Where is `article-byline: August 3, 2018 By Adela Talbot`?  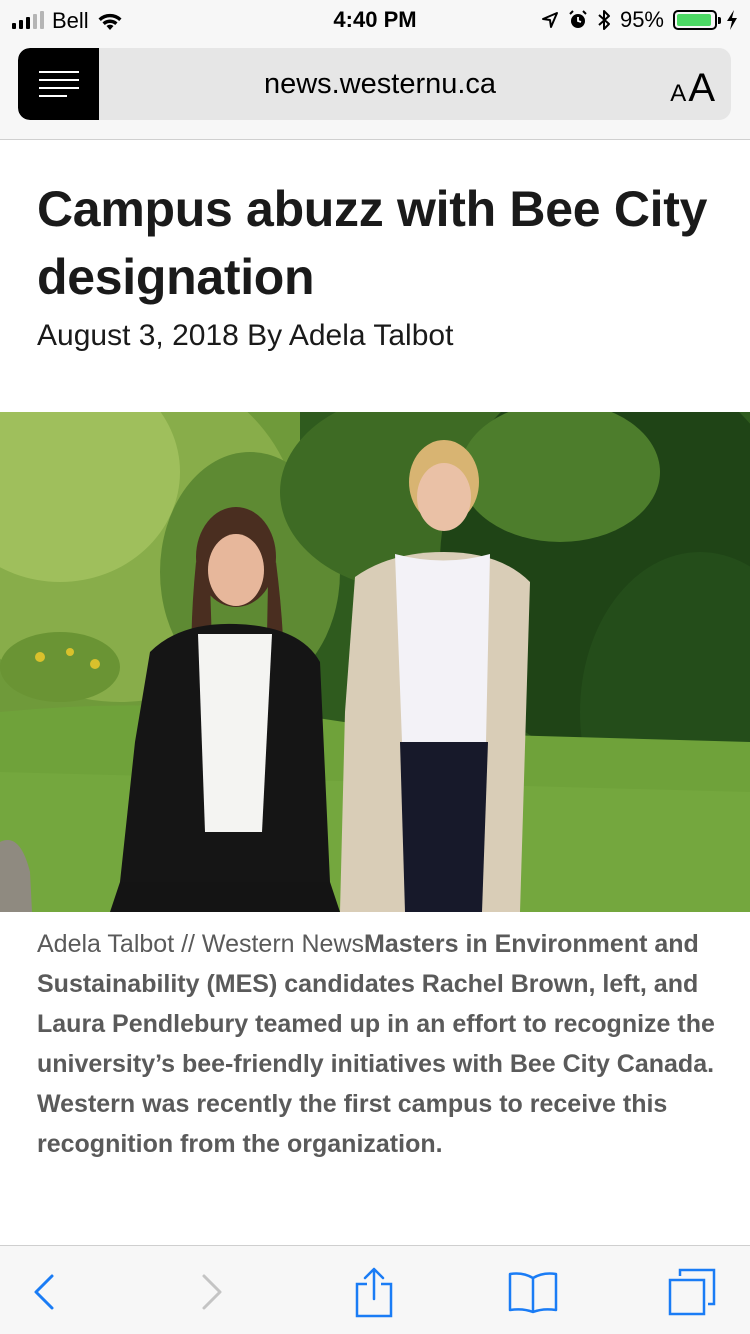
article-byline: August 3, 2018 By Adela Talbot is located at coordinates (245, 335).